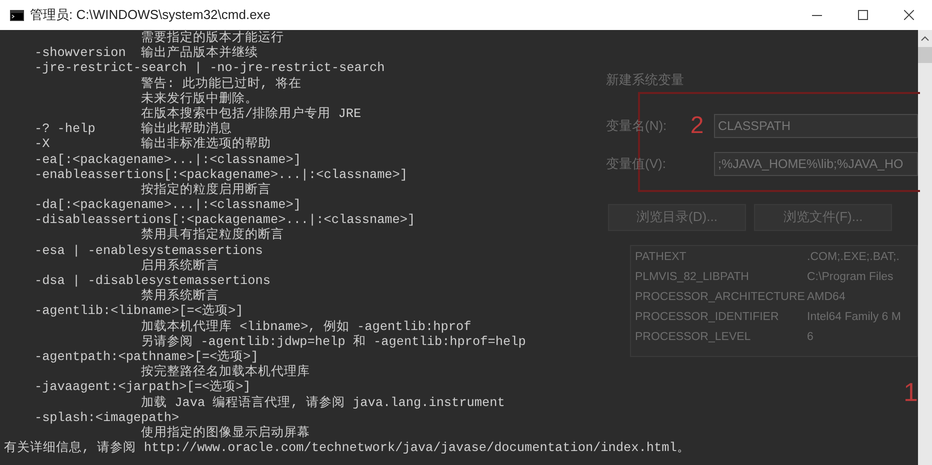 This screenshot has height=465, width=932. Describe the element at coordinates (225, 432) in the screenshot. I see `console-line: 使用指定的图像显示启动屏幕` at that location.